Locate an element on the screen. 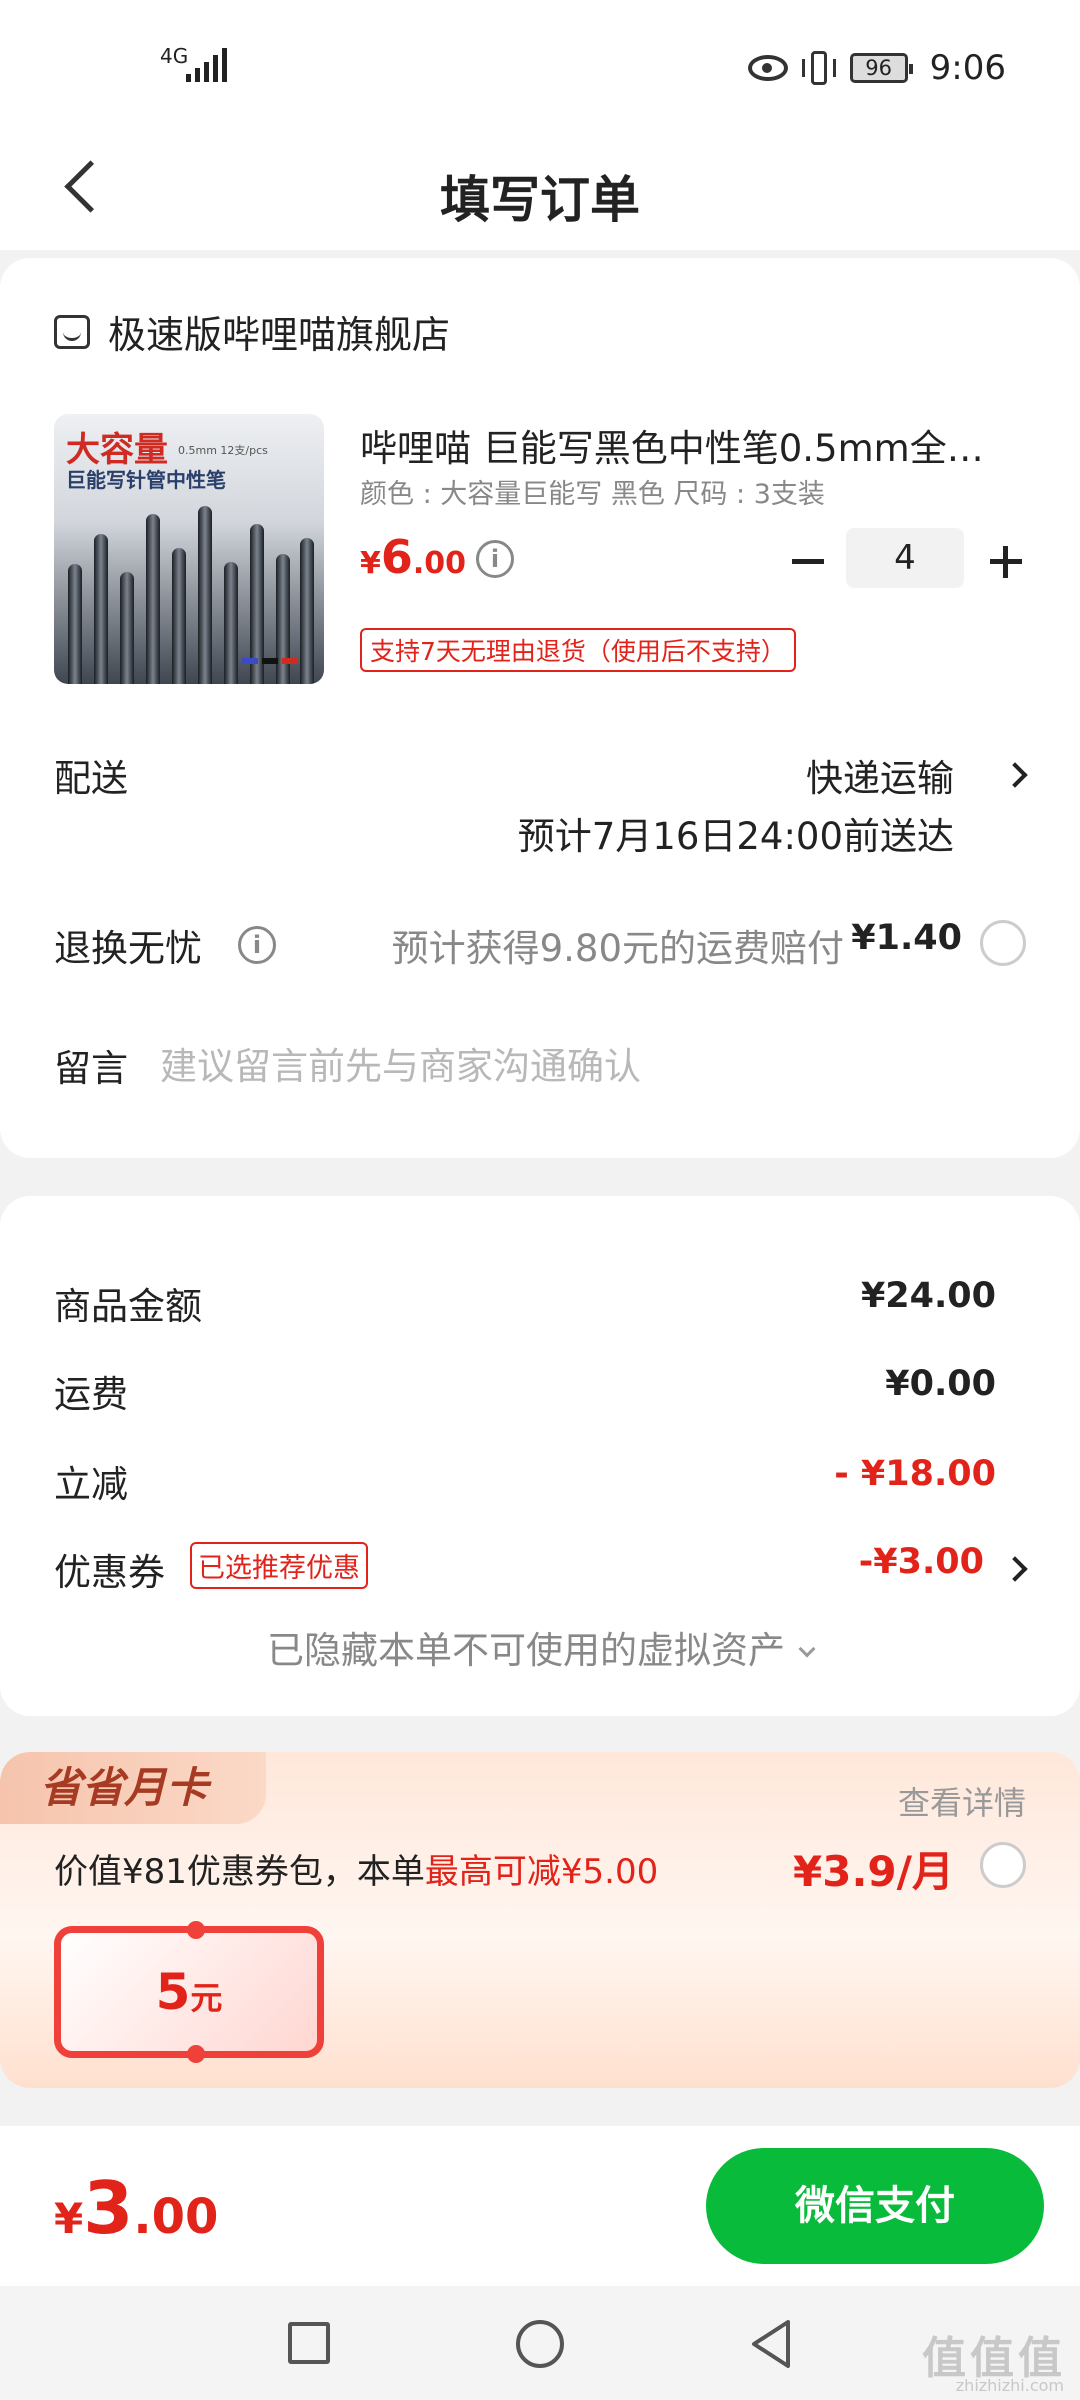 The height and width of the screenshot is (2400, 1080). delivery-method: 快递运输 is located at coordinates (880, 775).